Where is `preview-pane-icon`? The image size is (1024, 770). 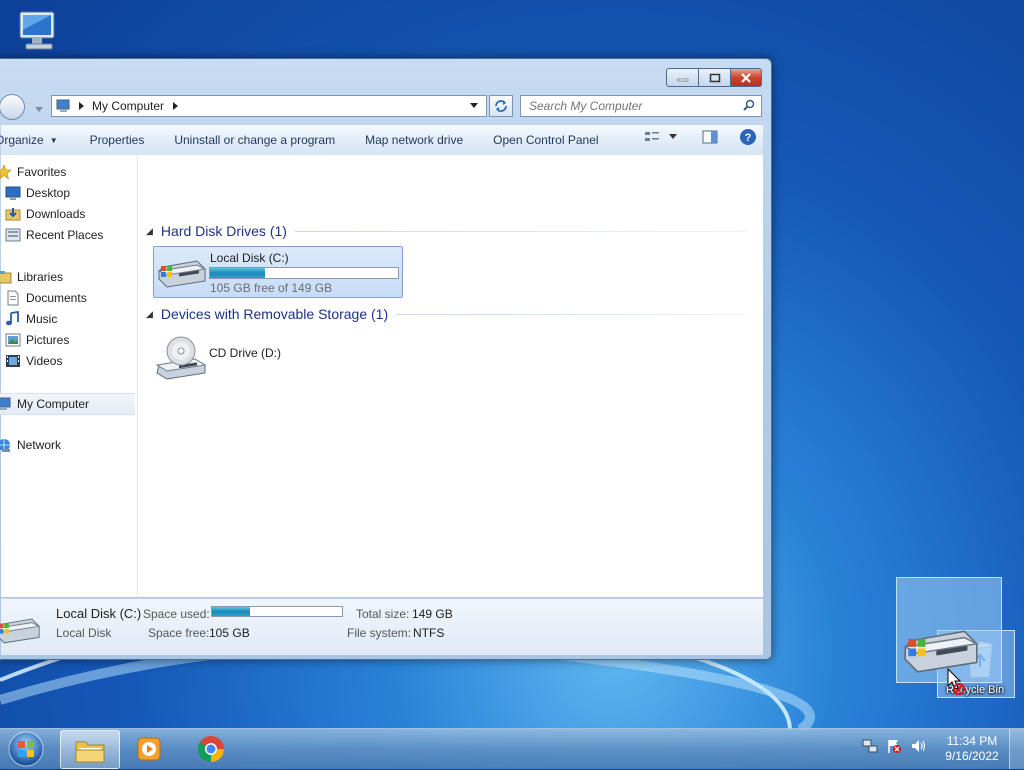 preview-pane-icon is located at coordinates (710, 137).